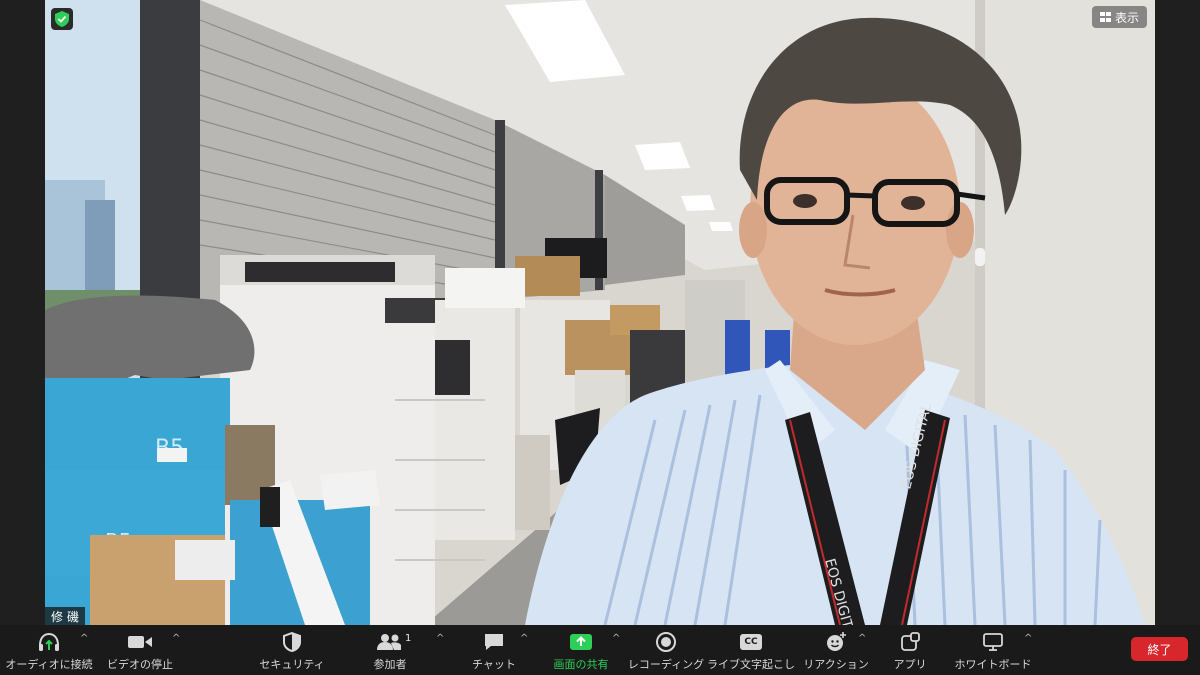 Image resolution: width=1200 pixels, height=675 pixels. Describe the element at coordinates (836, 664) in the screenshot. I see `reactions-label: リアクション` at that location.